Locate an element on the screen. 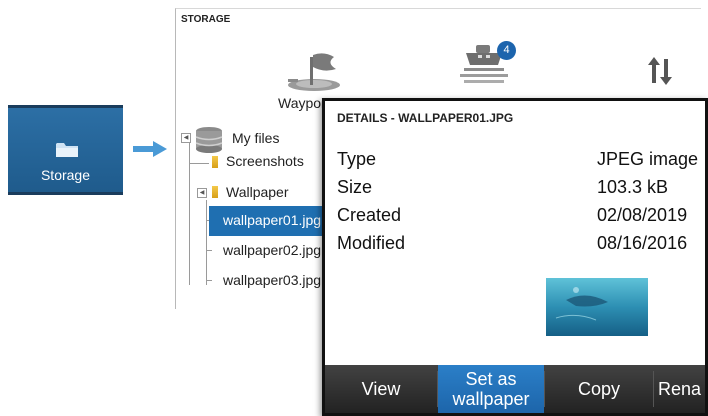 Image resolution: width=708 pixels, height=416 pixels. action-bar: View Set as wallpaper Copy Rena is located at coordinates (515, 389).